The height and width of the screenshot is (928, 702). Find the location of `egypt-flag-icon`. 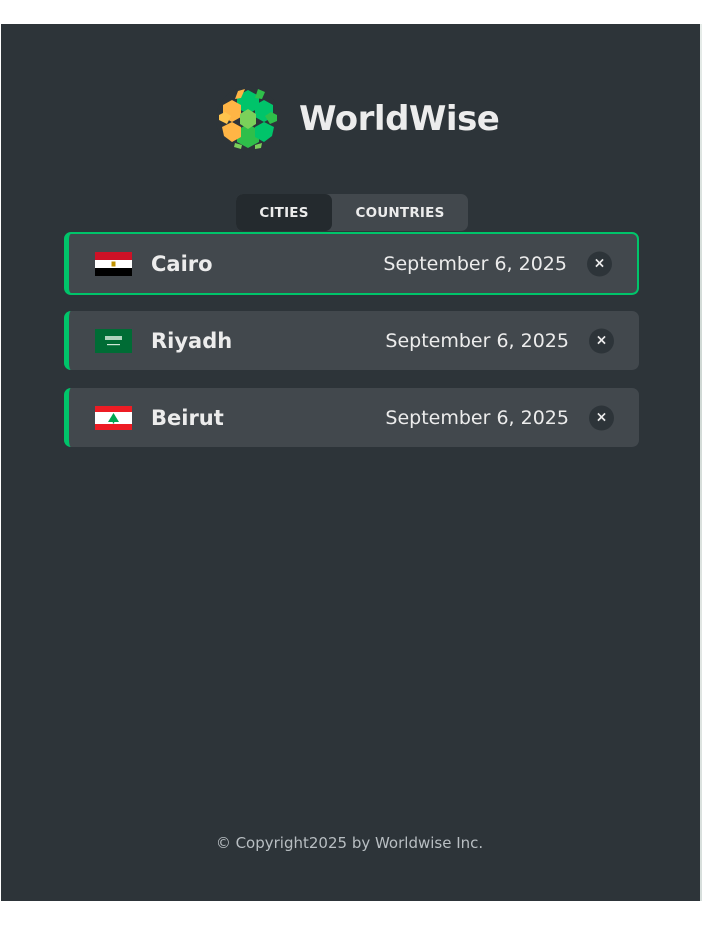

egypt-flag-icon is located at coordinates (113, 263).